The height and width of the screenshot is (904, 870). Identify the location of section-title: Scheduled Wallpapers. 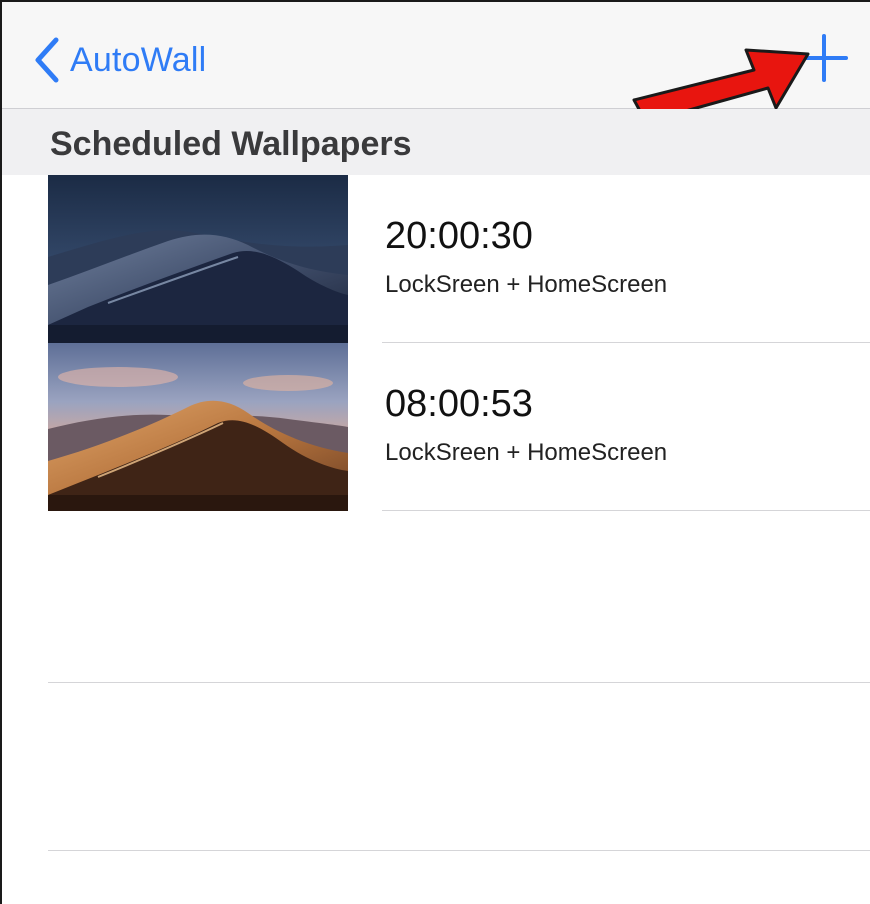
(231, 144).